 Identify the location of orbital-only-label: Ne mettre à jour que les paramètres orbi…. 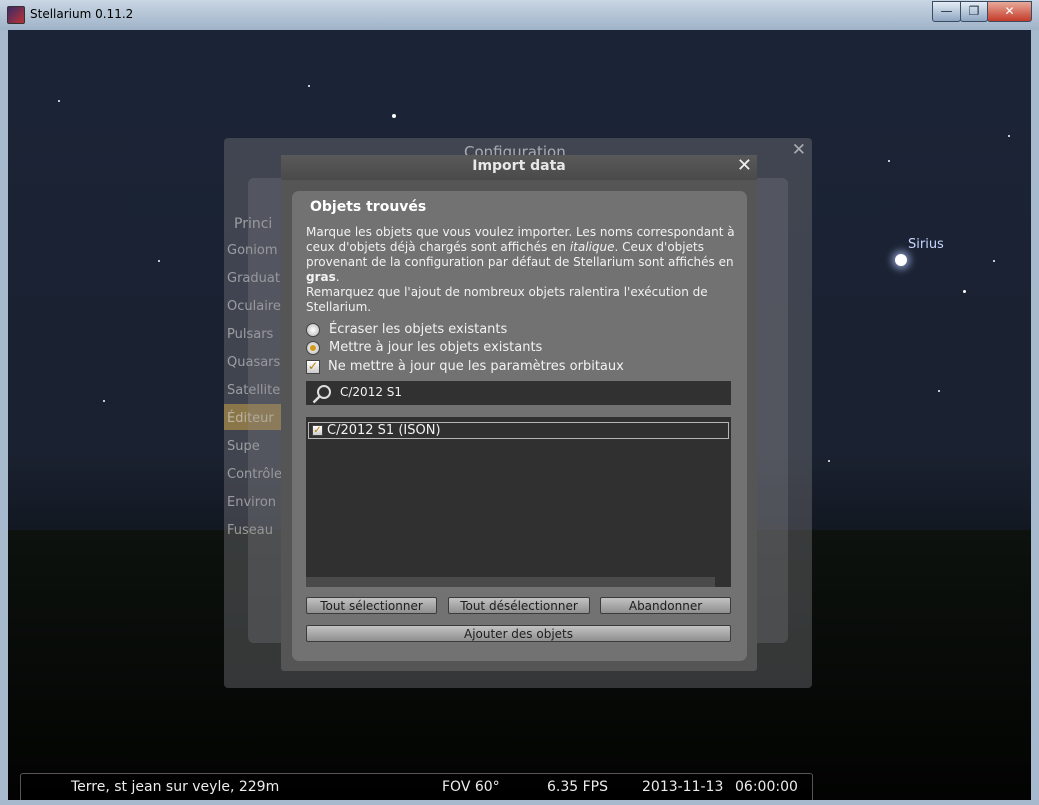
(476, 366).